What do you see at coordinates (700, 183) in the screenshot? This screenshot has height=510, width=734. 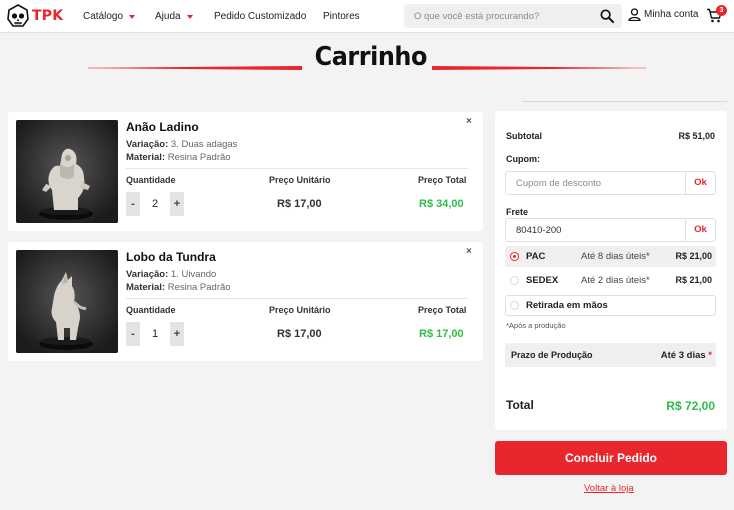 I see `apply-coupon-button: Ok` at bounding box center [700, 183].